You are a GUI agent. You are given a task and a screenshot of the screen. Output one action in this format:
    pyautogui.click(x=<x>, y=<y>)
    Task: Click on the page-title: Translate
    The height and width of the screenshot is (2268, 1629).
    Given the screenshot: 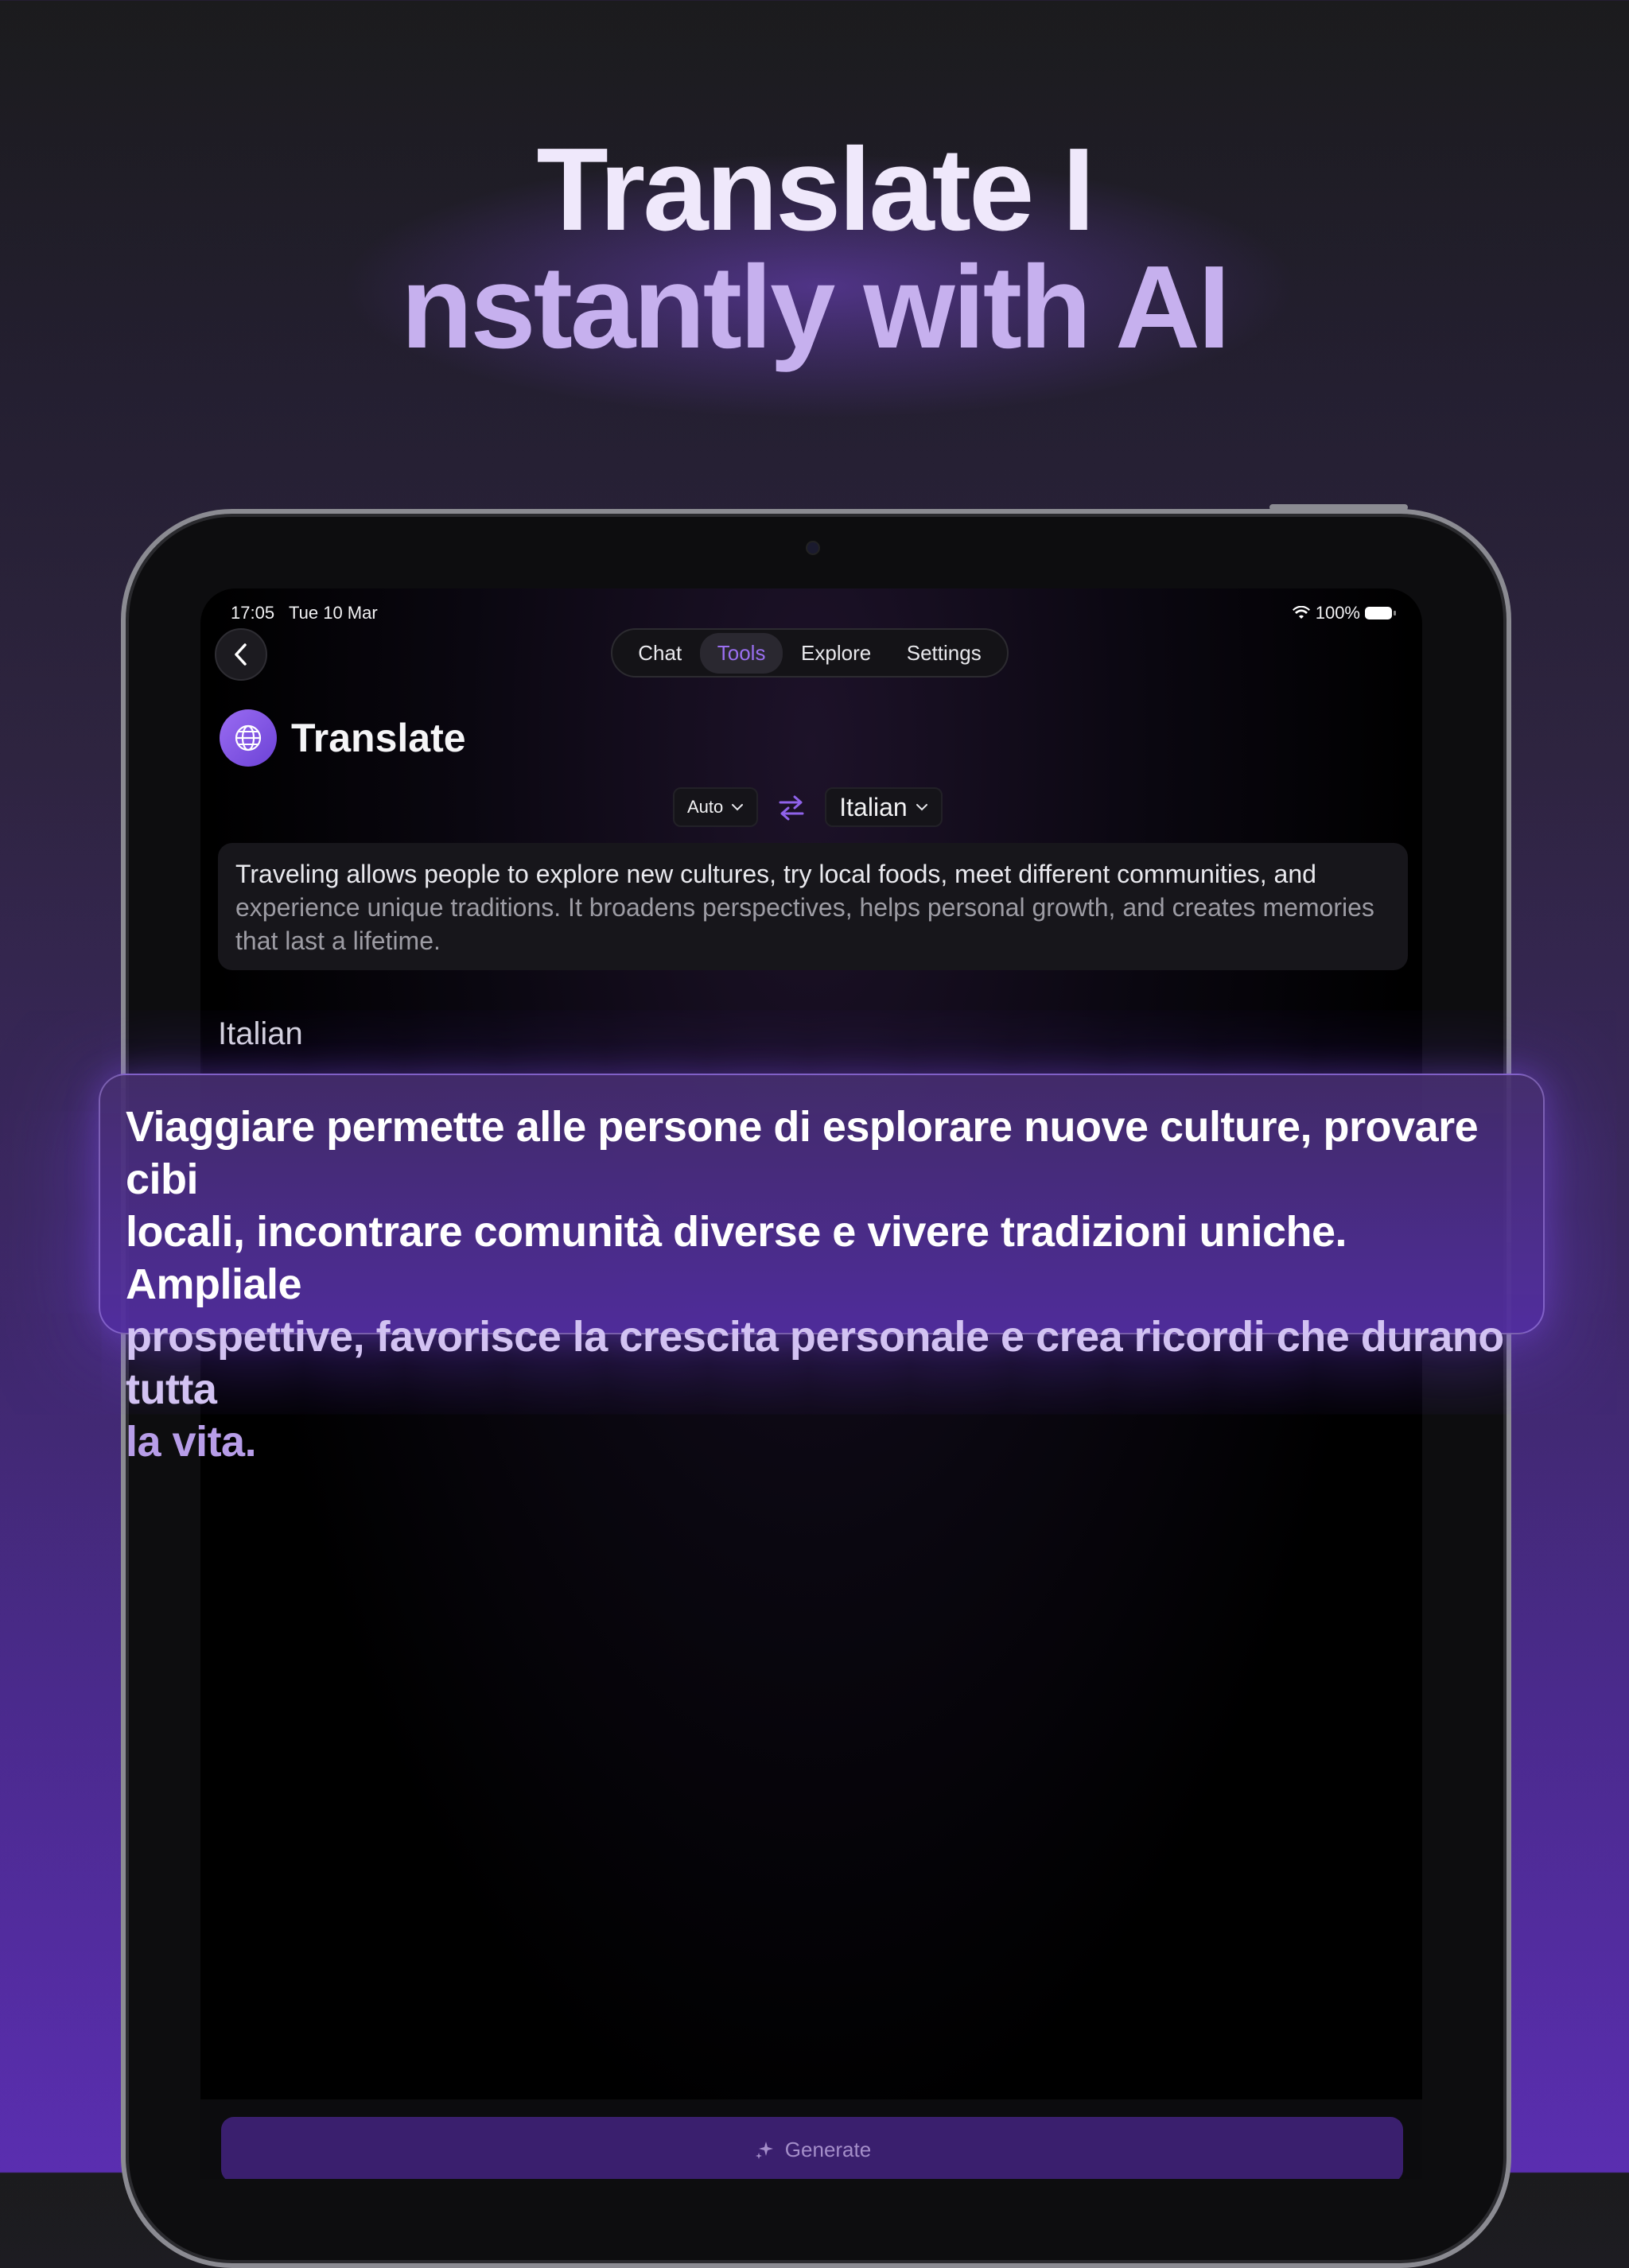 What is the action you would take?
    pyautogui.click(x=378, y=738)
    